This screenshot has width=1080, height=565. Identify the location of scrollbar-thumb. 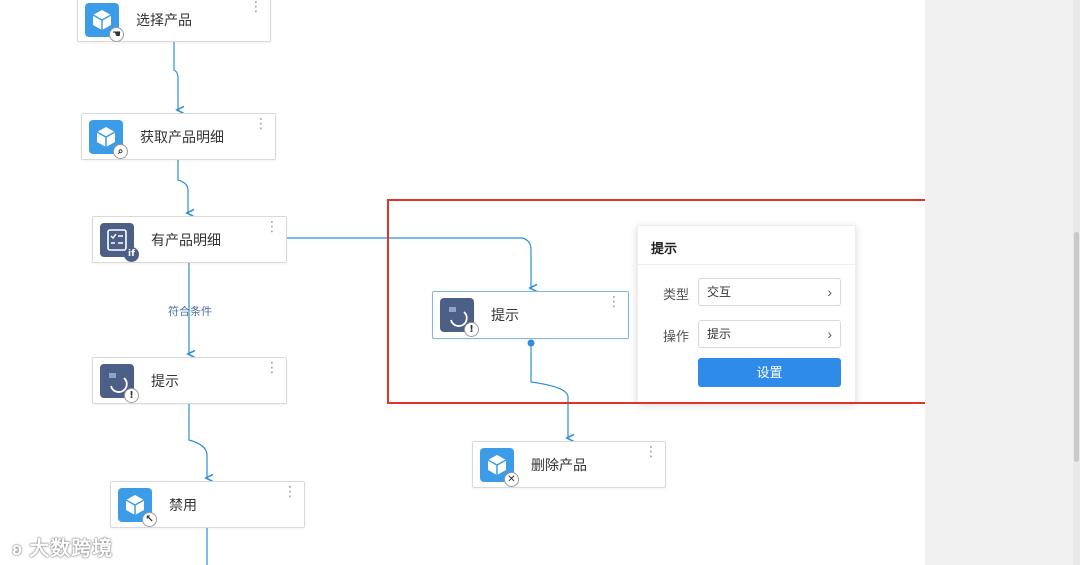
(1076, 347).